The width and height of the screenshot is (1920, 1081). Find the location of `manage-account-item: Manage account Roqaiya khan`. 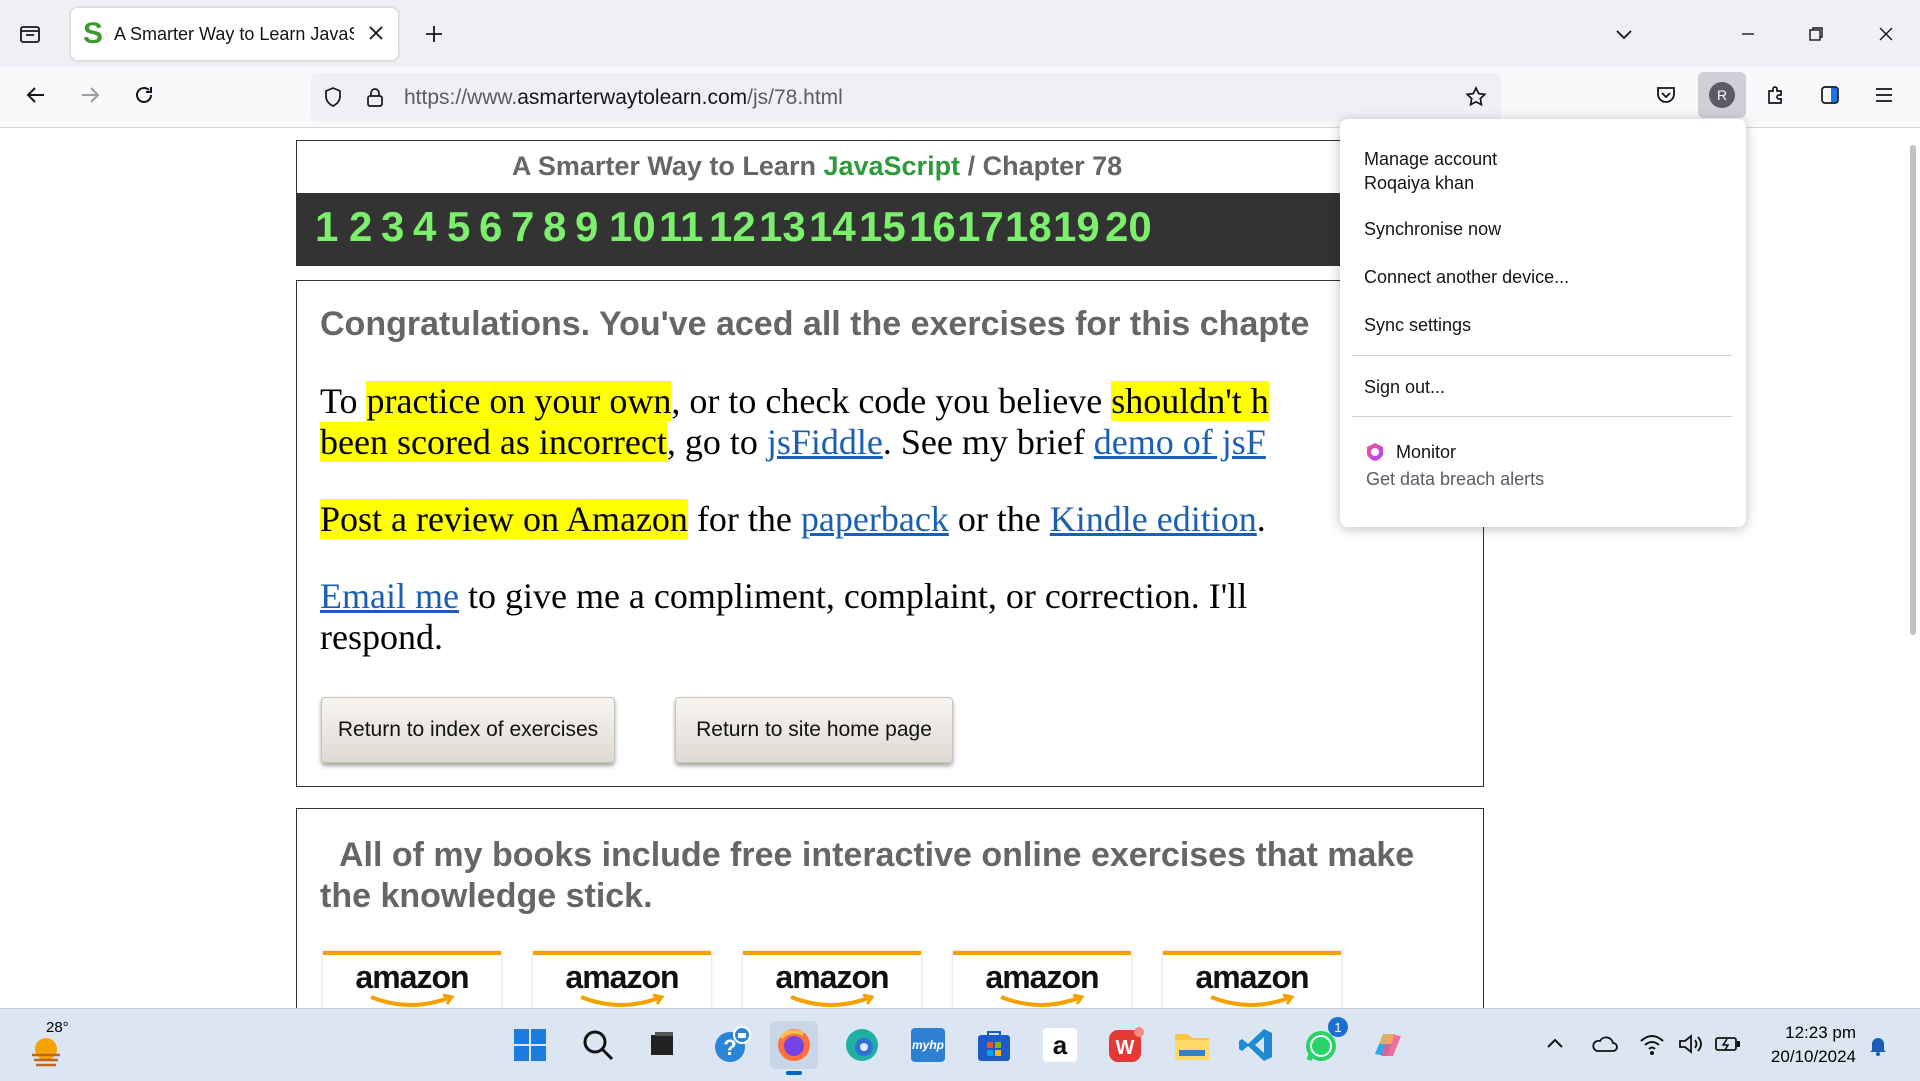

manage-account-item: Manage account Roqaiya khan is located at coordinates (1430, 171).